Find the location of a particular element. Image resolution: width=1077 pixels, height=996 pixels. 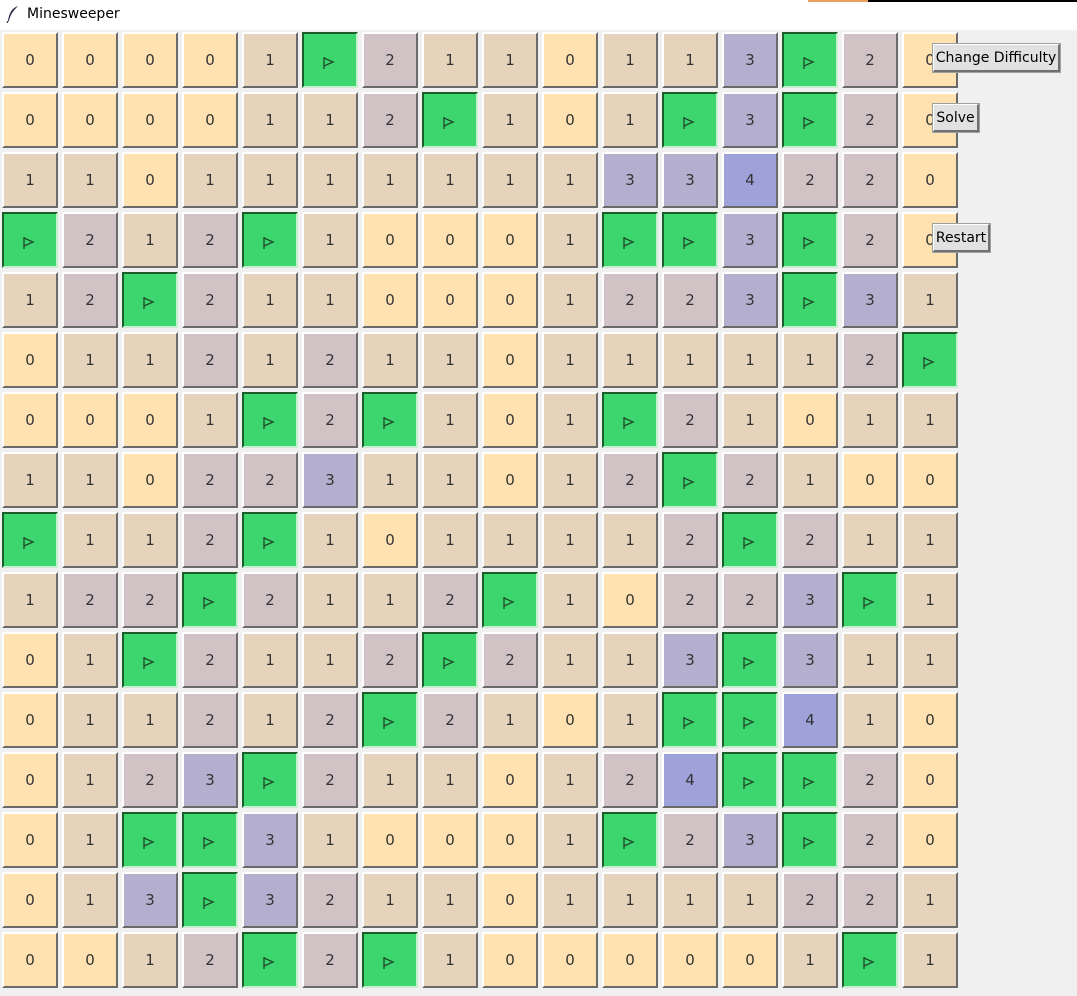

revealed-cell: 4 is located at coordinates (750, 180).